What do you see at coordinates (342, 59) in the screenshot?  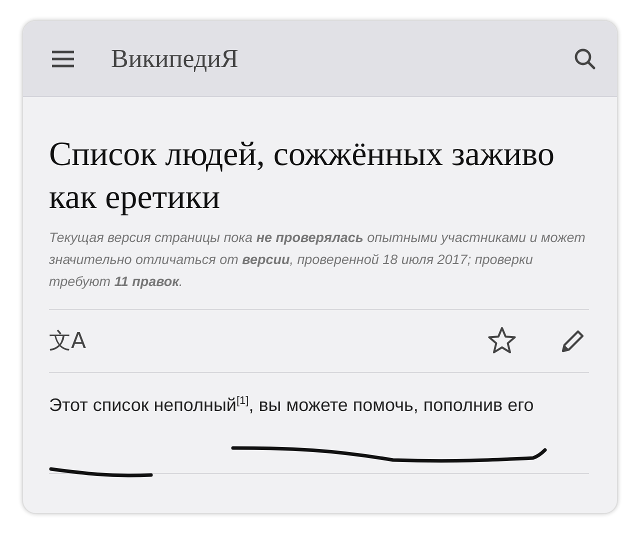 I see `site-logo: ВикипедиЯ` at bounding box center [342, 59].